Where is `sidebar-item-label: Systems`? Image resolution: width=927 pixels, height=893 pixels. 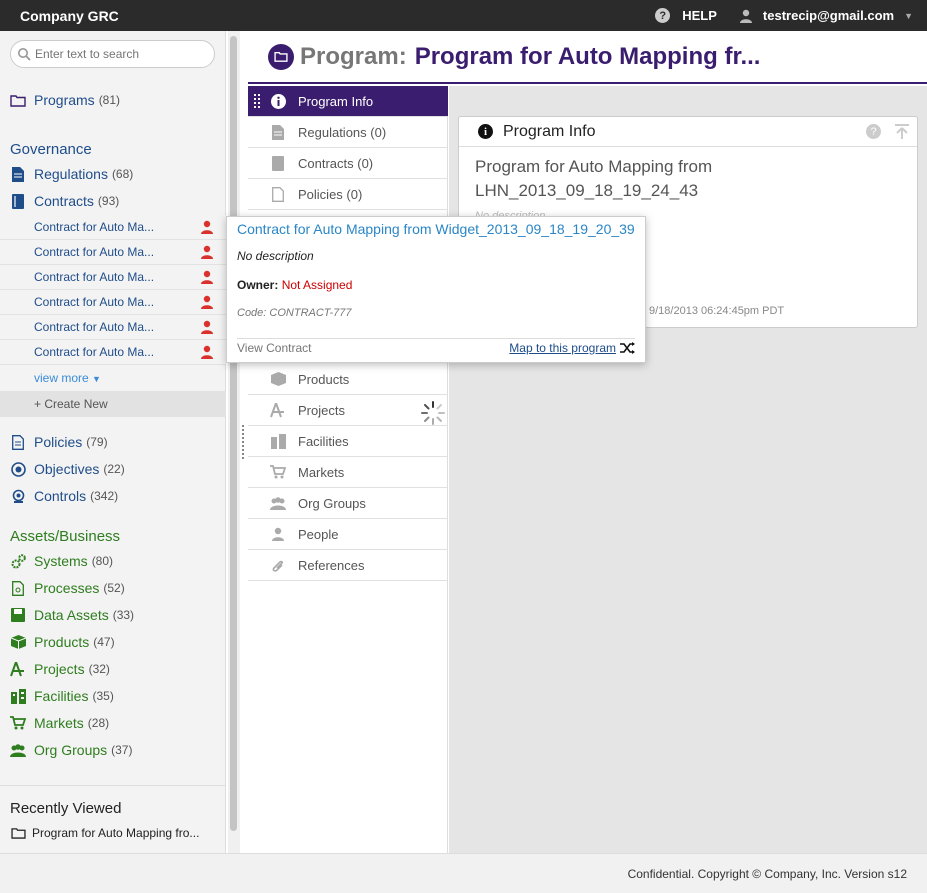
sidebar-item-label: Systems is located at coordinates (61, 561).